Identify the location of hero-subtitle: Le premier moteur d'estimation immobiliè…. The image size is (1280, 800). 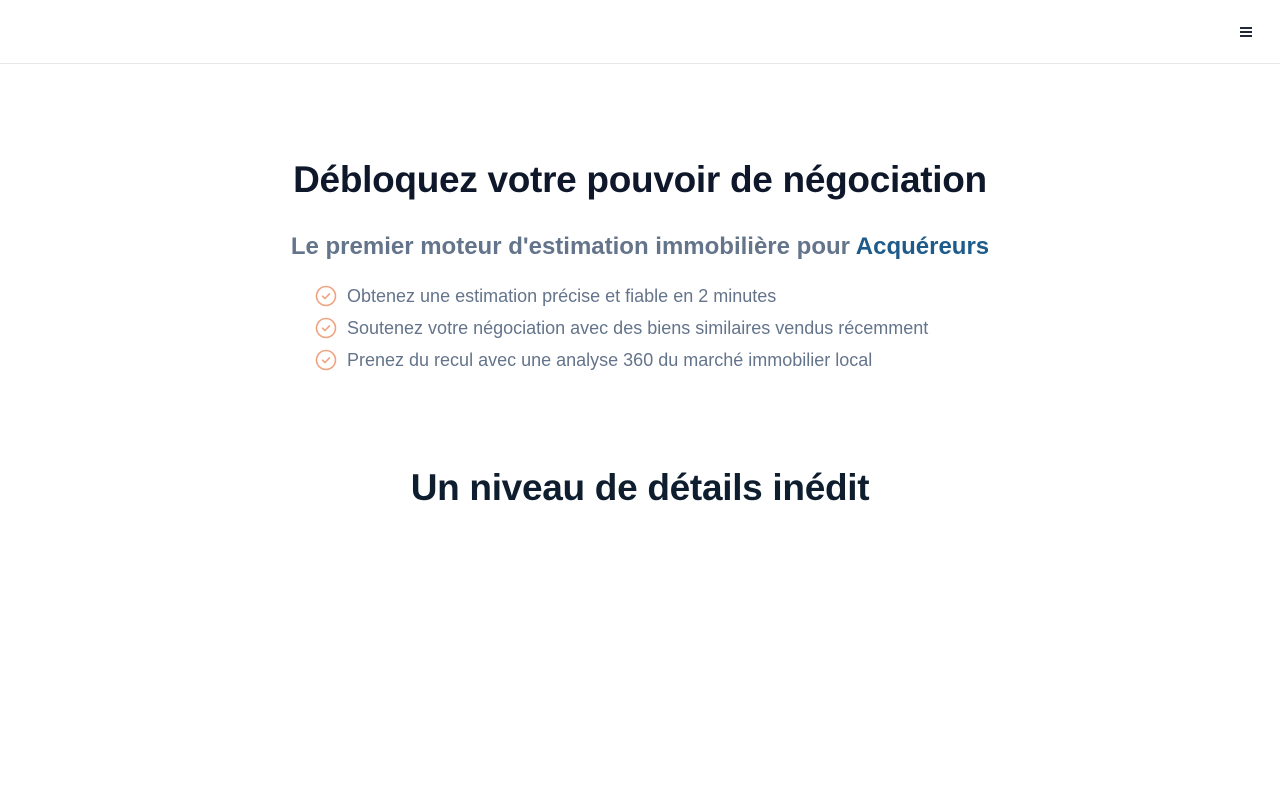
(640, 247).